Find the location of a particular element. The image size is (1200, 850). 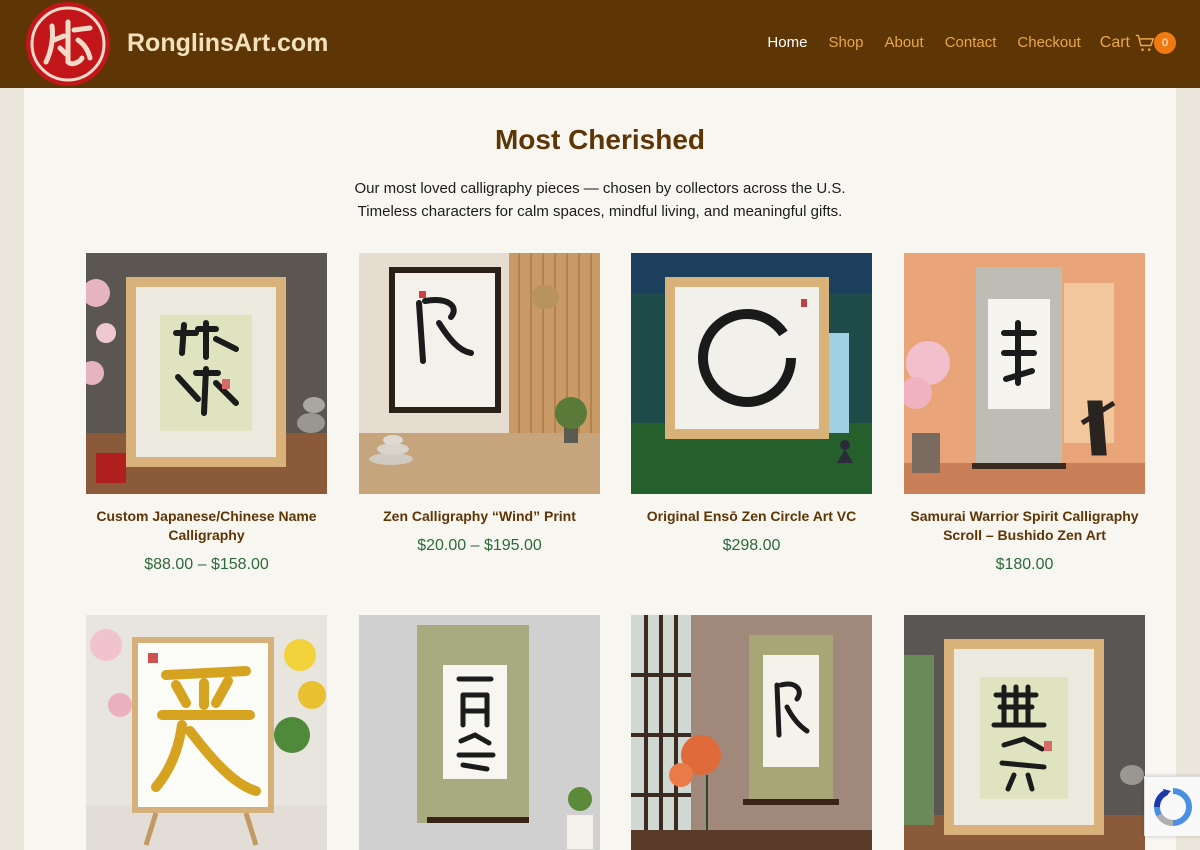

site-logo is located at coordinates (68, 44).